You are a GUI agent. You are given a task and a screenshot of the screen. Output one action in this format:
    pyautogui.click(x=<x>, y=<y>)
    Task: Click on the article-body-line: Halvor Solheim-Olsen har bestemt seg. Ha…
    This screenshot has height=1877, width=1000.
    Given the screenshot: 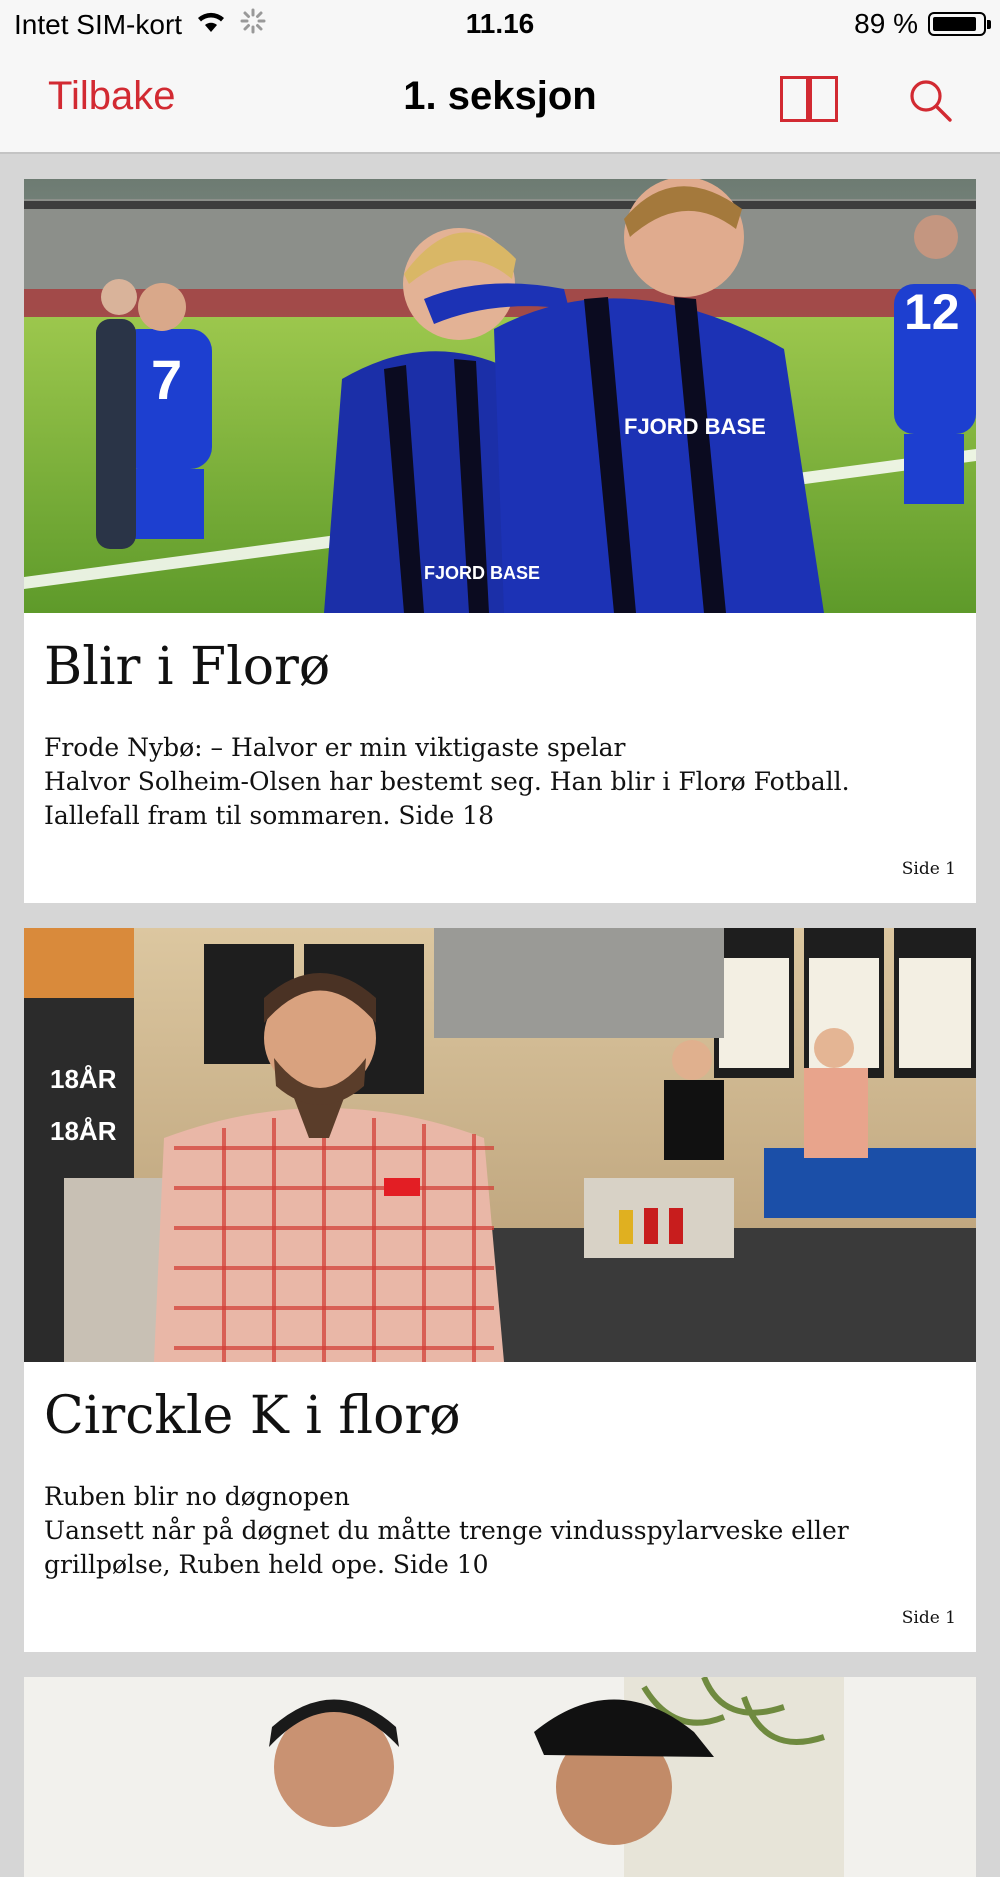 What is the action you would take?
    pyautogui.click(x=447, y=781)
    